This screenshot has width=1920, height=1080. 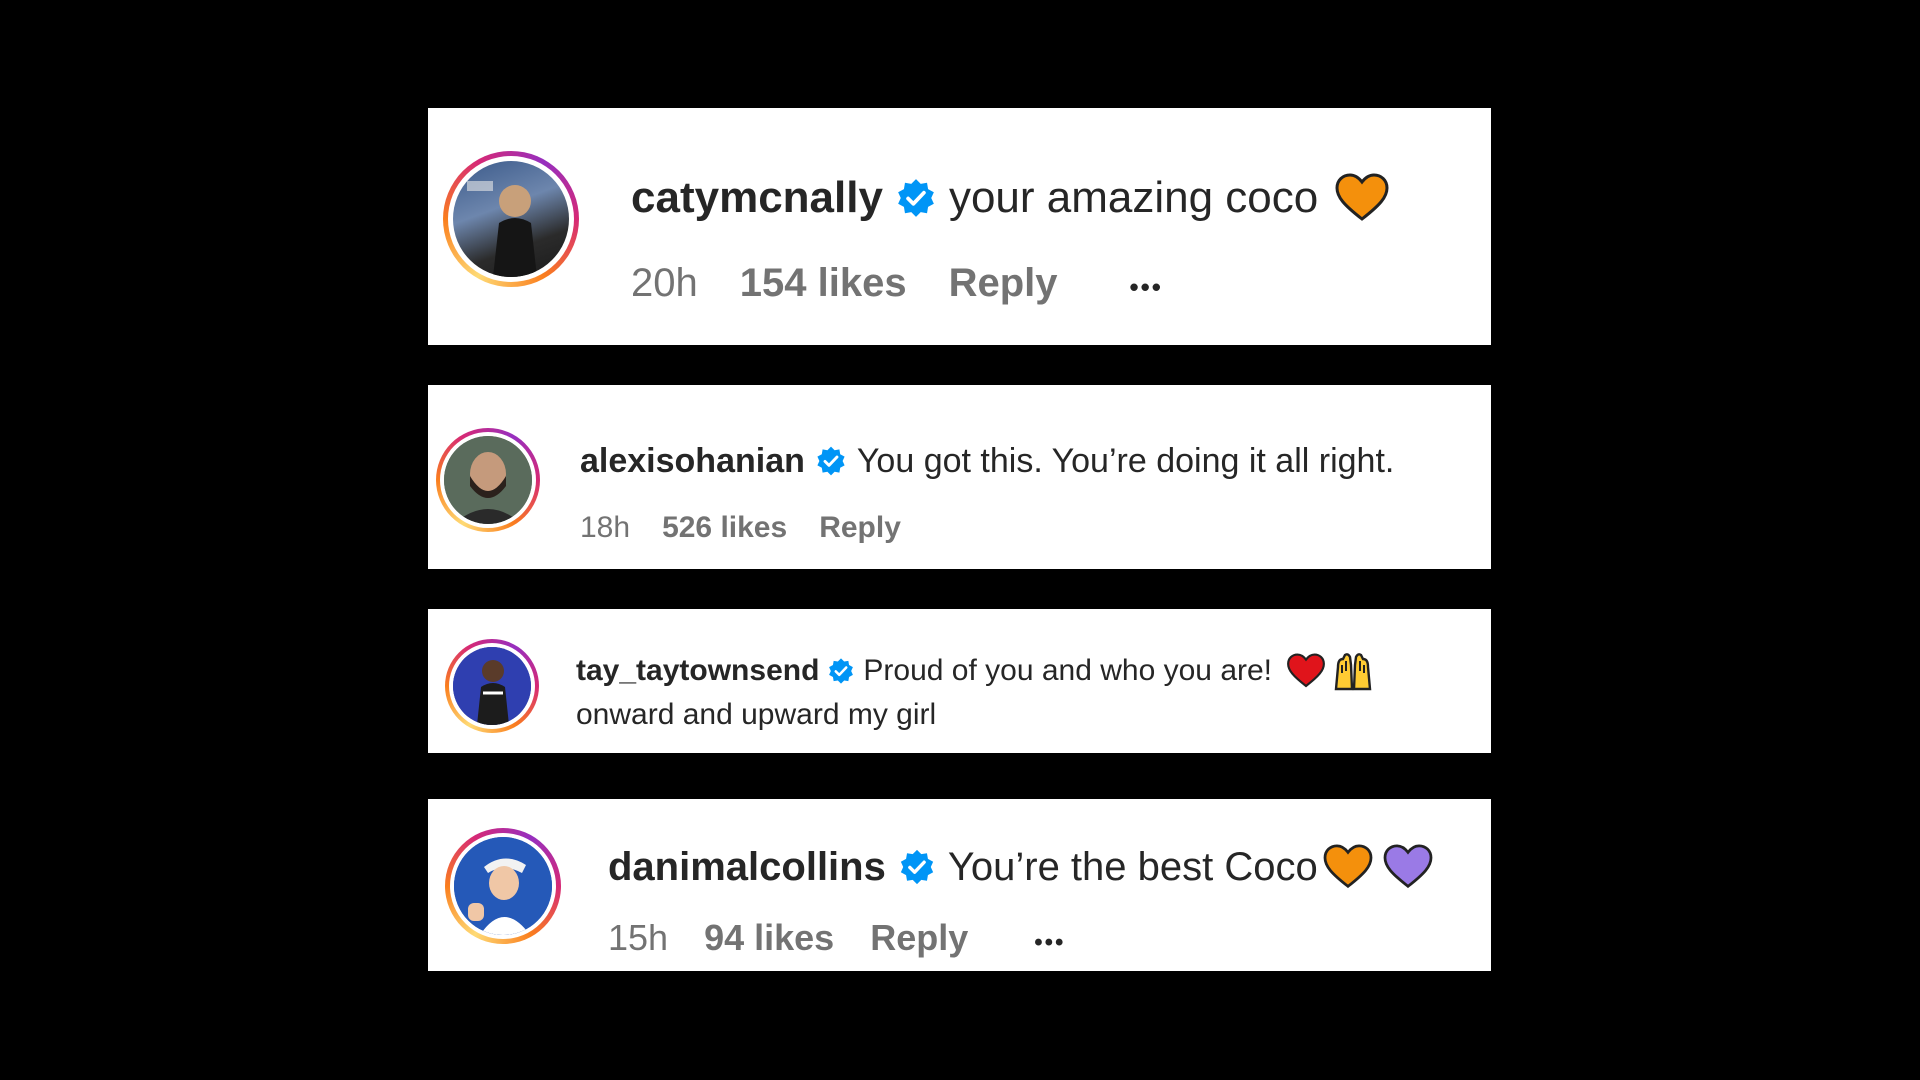 I want to click on comment-line: danimalcollins You’re the best Coco, so click(x=1021, y=867).